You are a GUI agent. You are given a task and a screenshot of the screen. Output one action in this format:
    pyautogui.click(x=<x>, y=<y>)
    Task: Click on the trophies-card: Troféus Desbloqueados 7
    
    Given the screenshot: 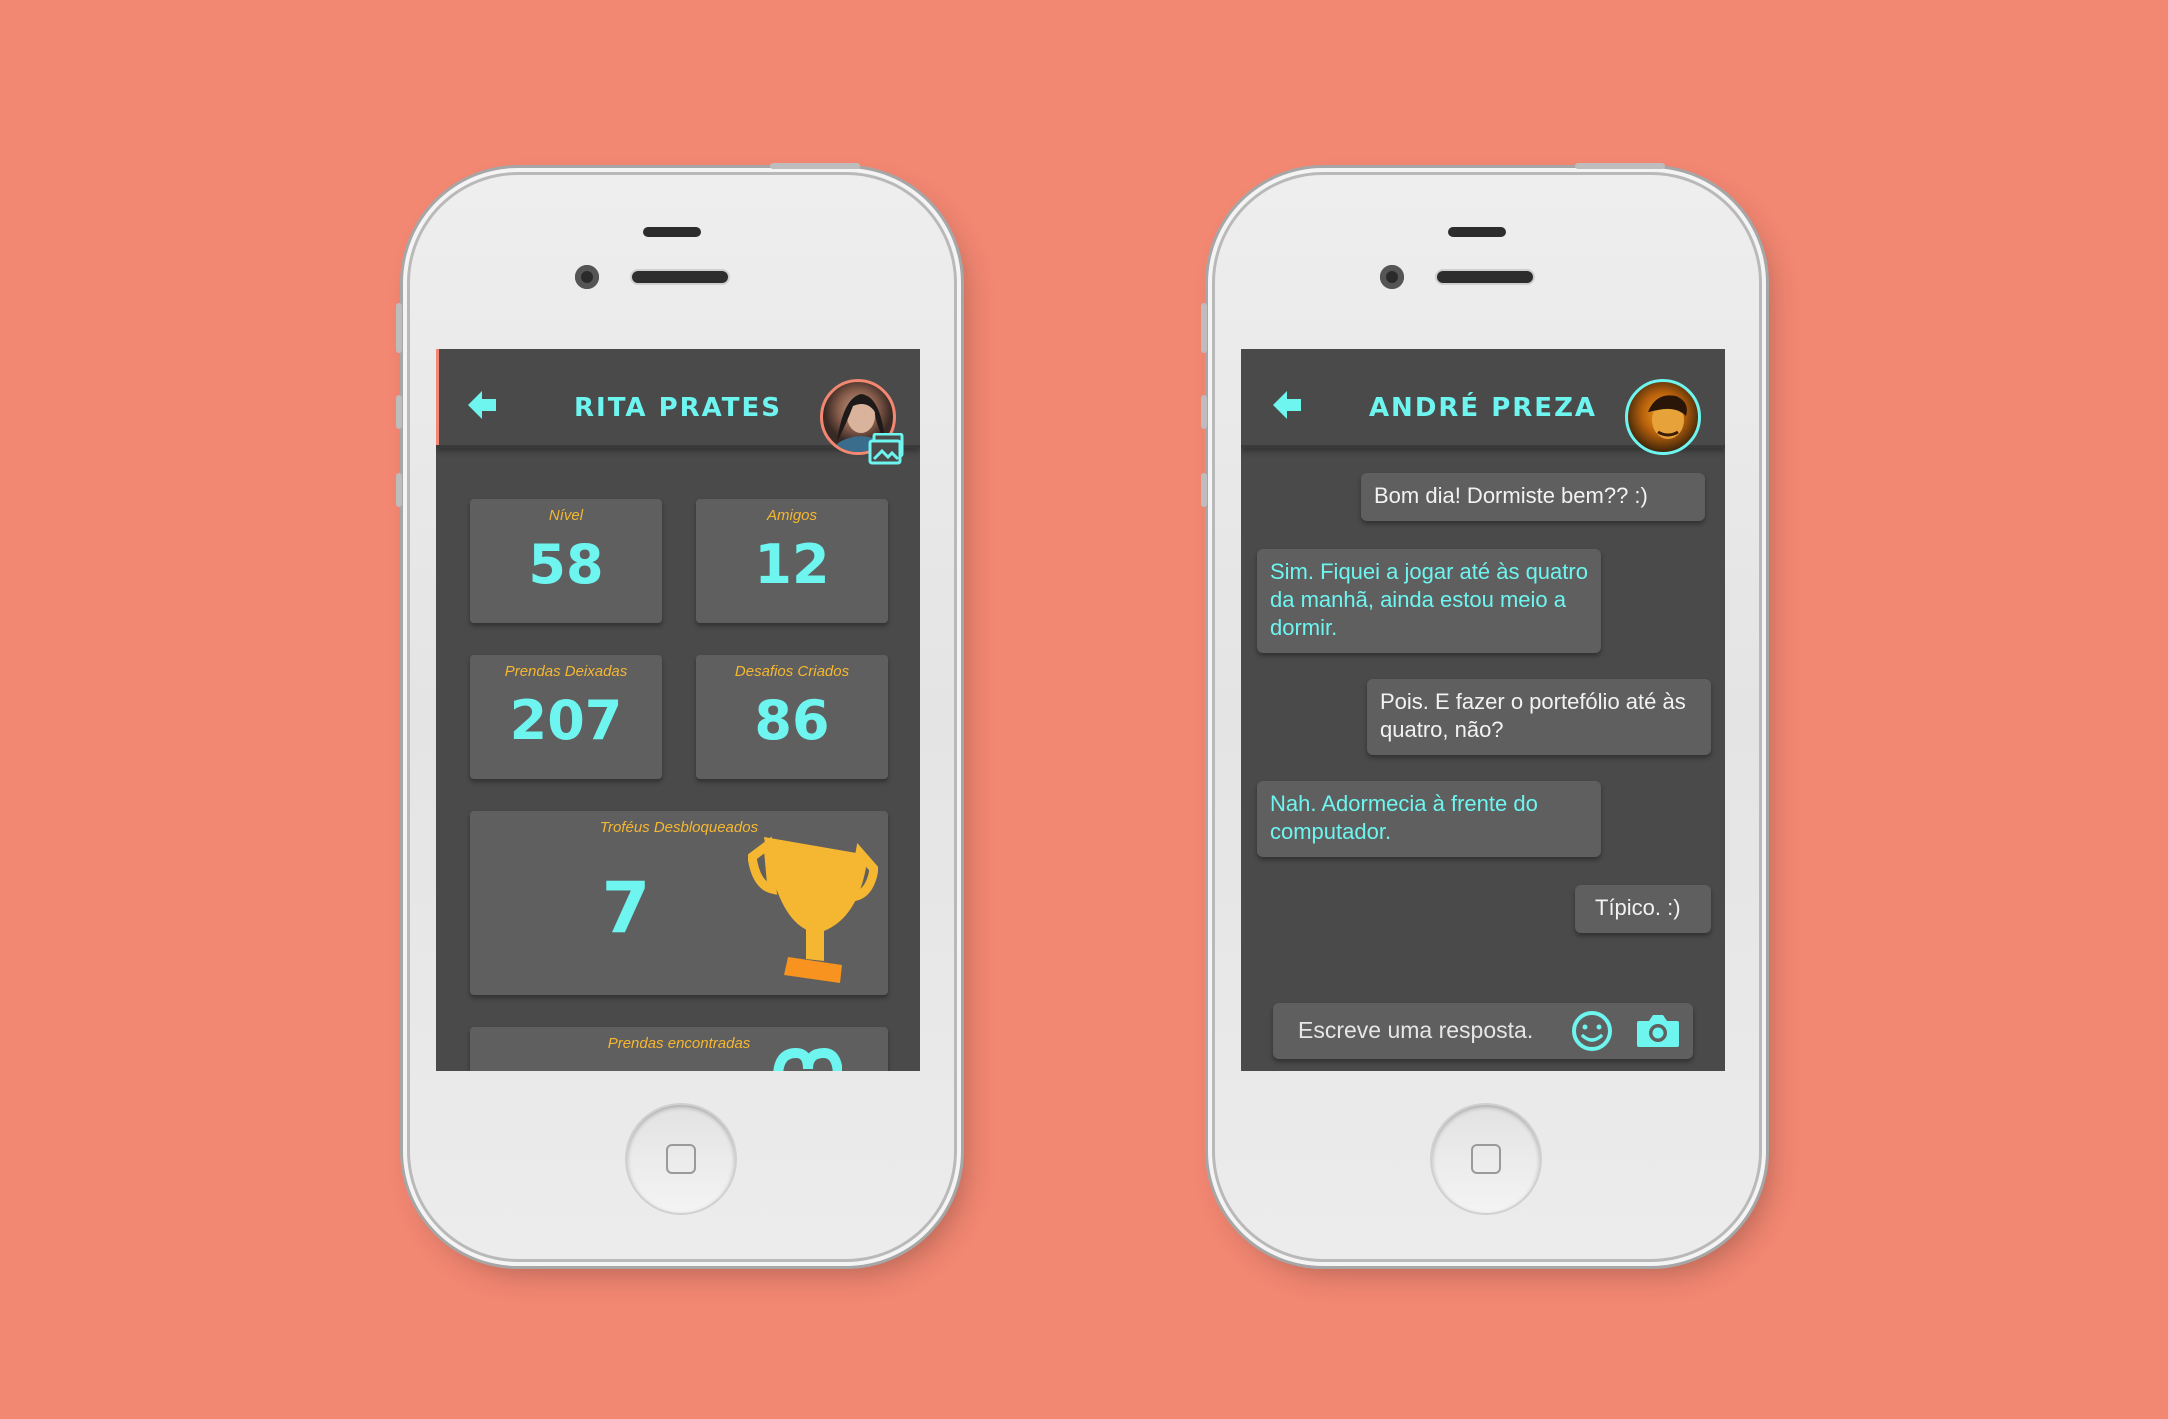 What is the action you would take?
    pyautogui.click(x=679, y=903)
    